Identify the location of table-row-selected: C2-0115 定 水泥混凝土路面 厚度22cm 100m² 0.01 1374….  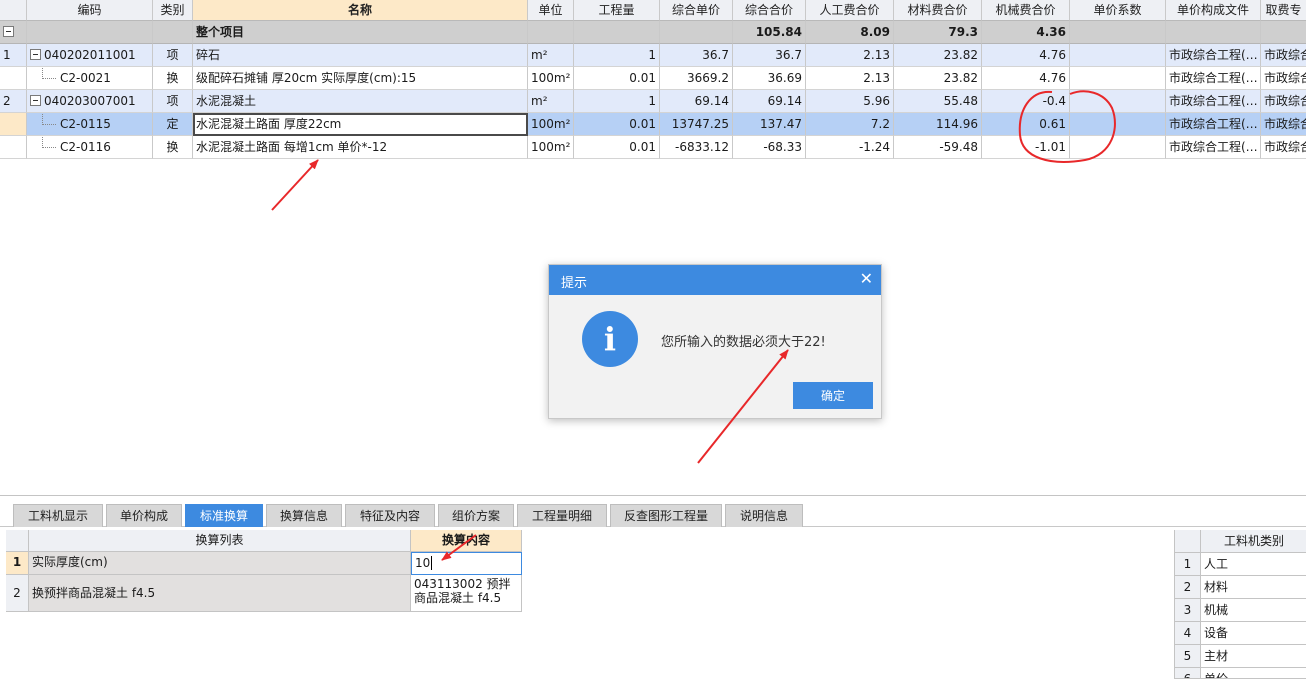
(653, 124).